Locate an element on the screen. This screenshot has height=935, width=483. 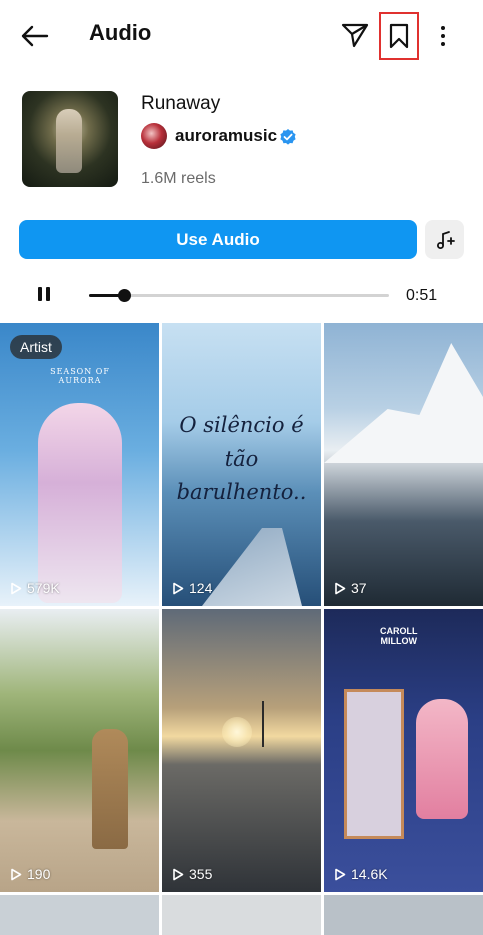
more-options-button is located at coordinates (443, 36).